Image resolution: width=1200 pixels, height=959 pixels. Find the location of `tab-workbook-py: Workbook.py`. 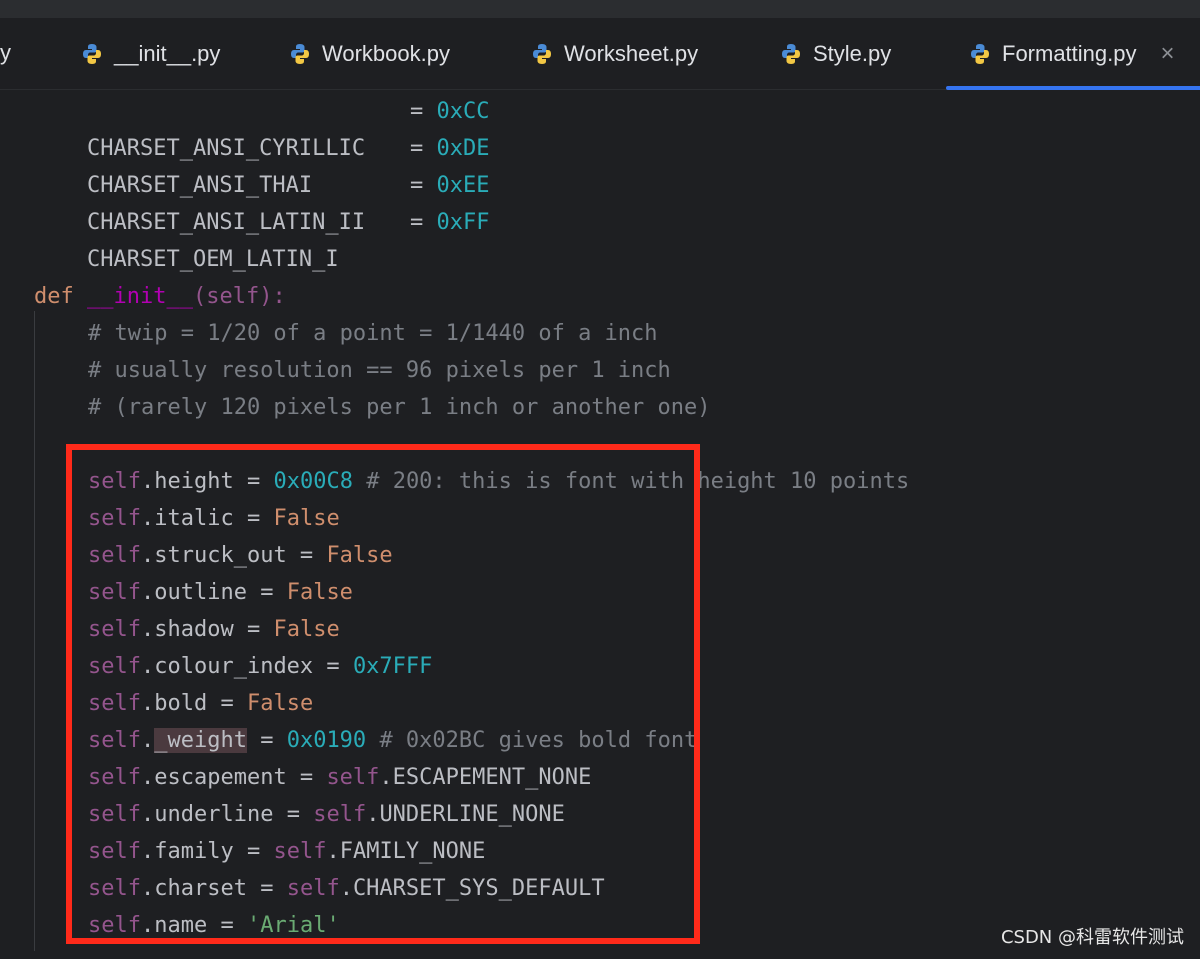

tab-workbook-py: Workbook.py is located at coordinates (369, 54).